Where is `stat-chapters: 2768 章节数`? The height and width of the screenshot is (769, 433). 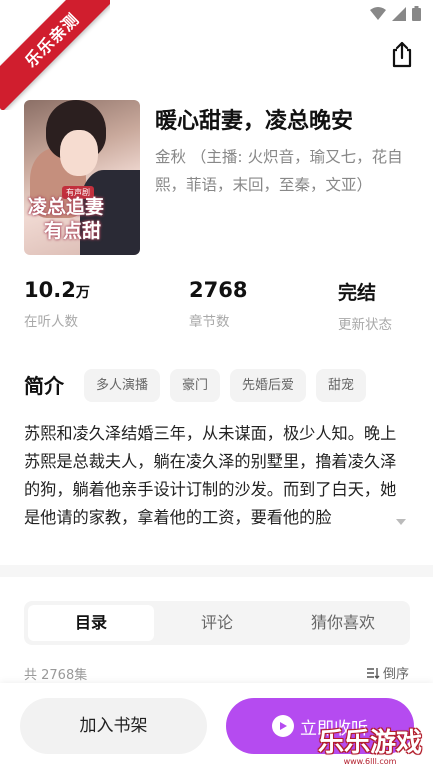 stat-chapters: 2768 章节数 is located at coordinates (218, 304).